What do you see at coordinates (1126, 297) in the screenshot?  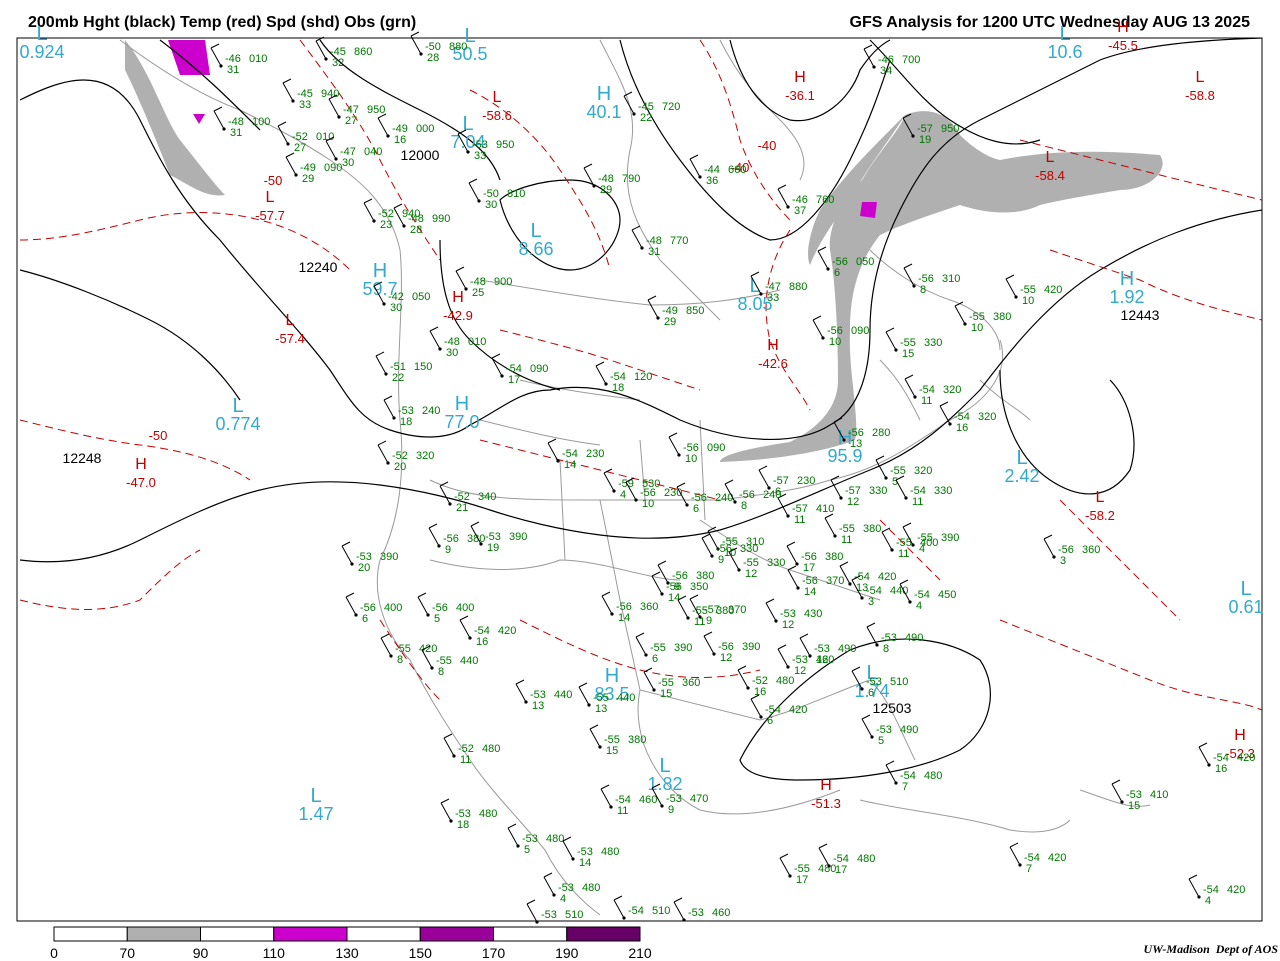 I see `center-value: 1.92` at bounding box center [1126, 297].